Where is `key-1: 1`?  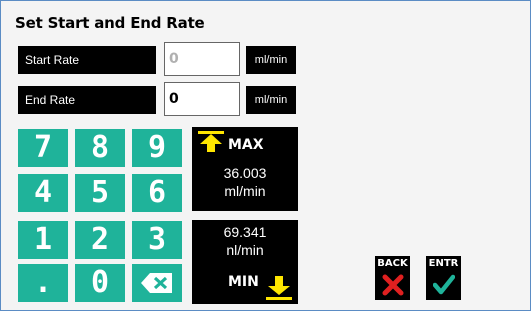 key-1: 1 is located at coordinates (43, 240).